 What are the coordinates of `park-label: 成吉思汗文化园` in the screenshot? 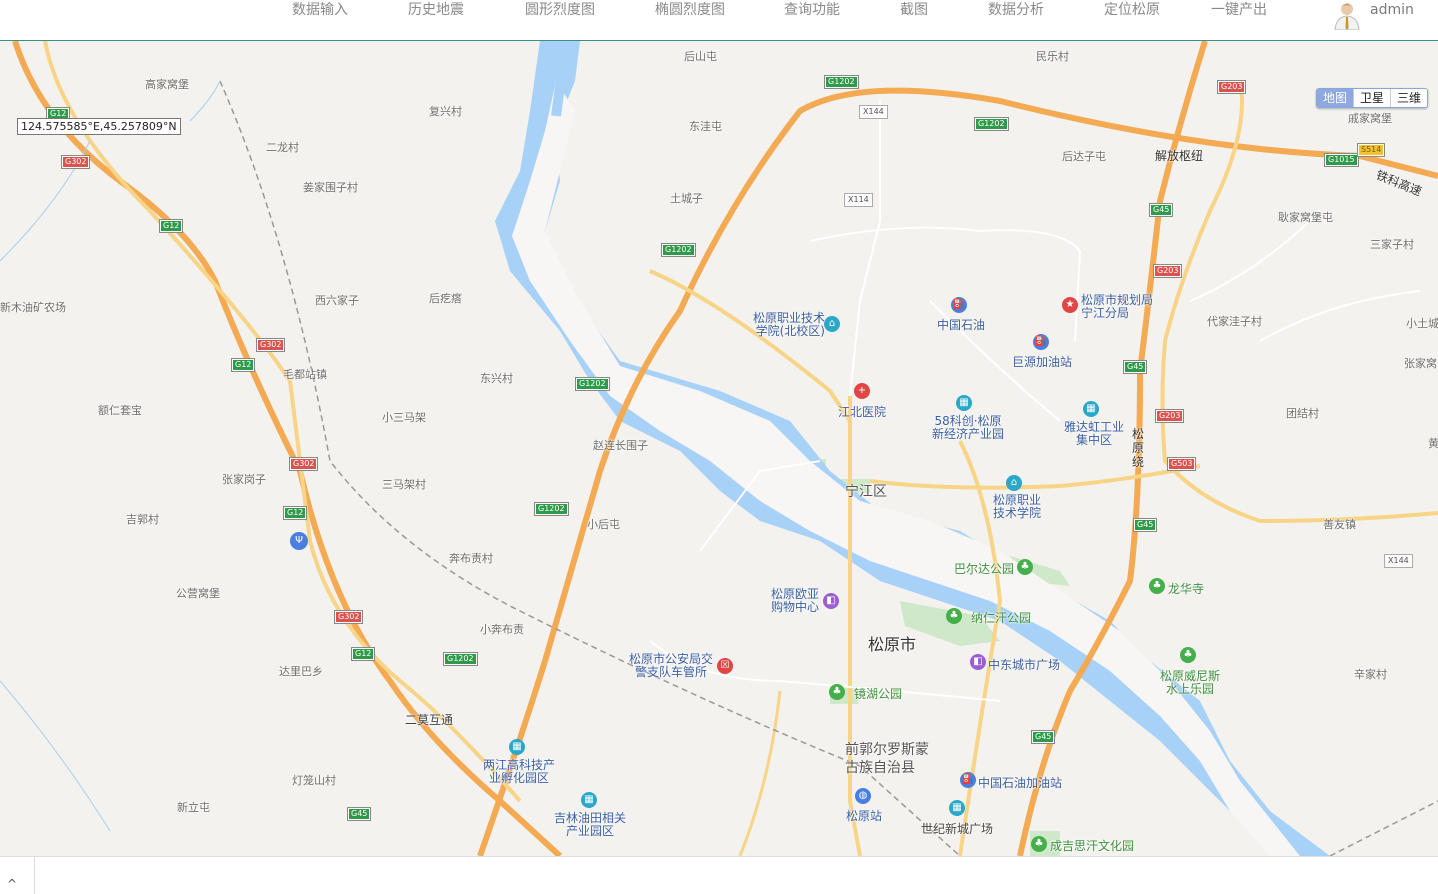 It's located at (1092, 846).